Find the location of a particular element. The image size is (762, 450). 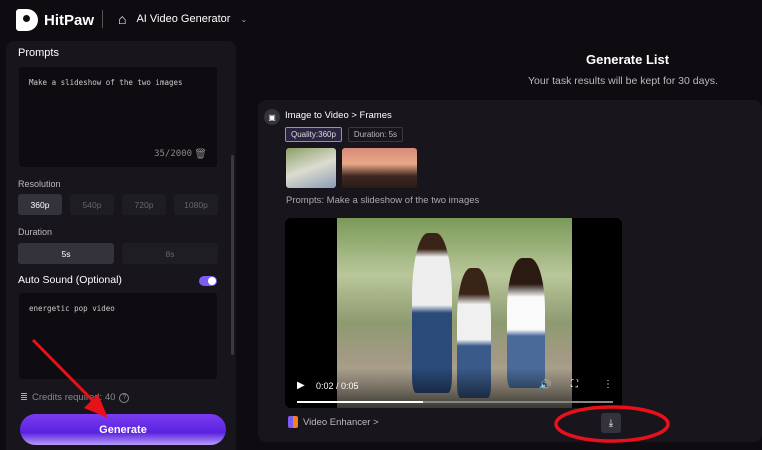

annotation-arrow is located at coordinates (69, 378).